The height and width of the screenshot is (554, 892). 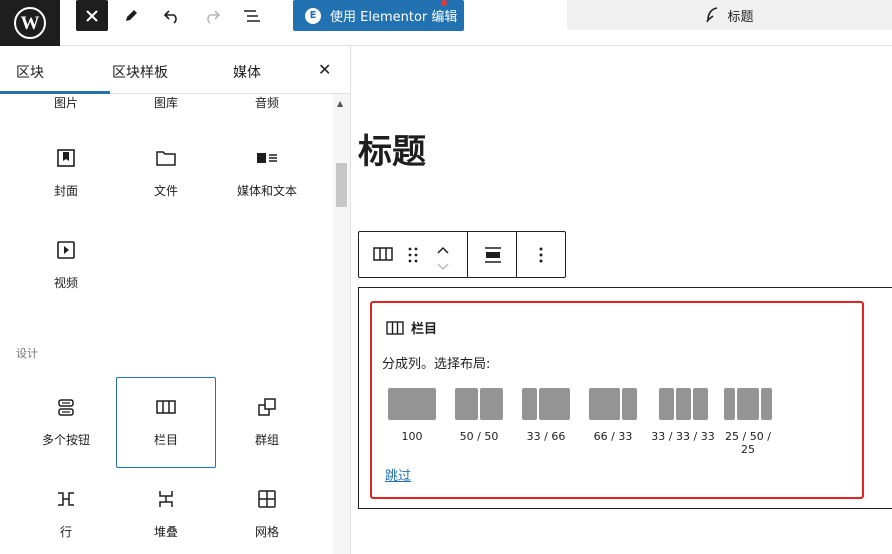 What do you see at coordinates (413, 257) in the screenshot?
I see `drag-handle-icon` at bounding box center [413, 257].